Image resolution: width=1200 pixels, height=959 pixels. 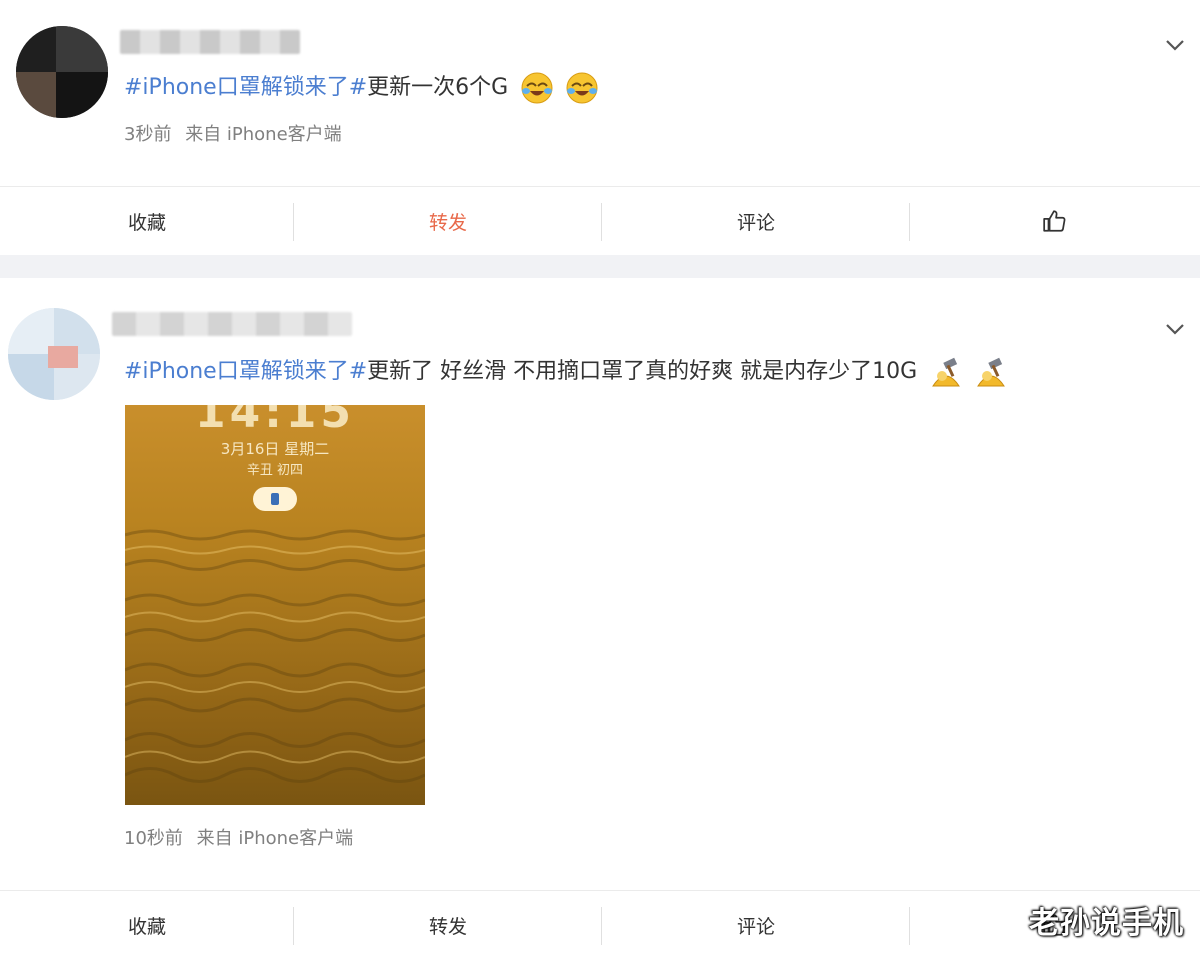 What do you see at coordinates (275, 499) in the screenshot?
I see `lock-icon` at bounding box center [275, 499].